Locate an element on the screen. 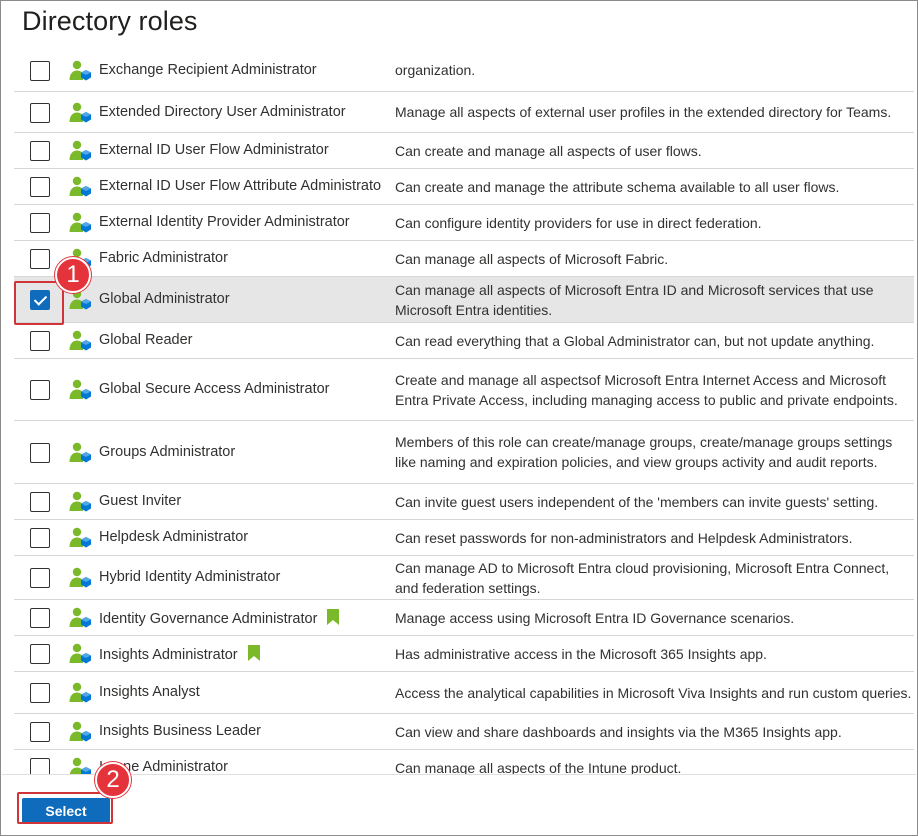  role-name: Extended Directory User Administrator is located at coordinates (245, 112).